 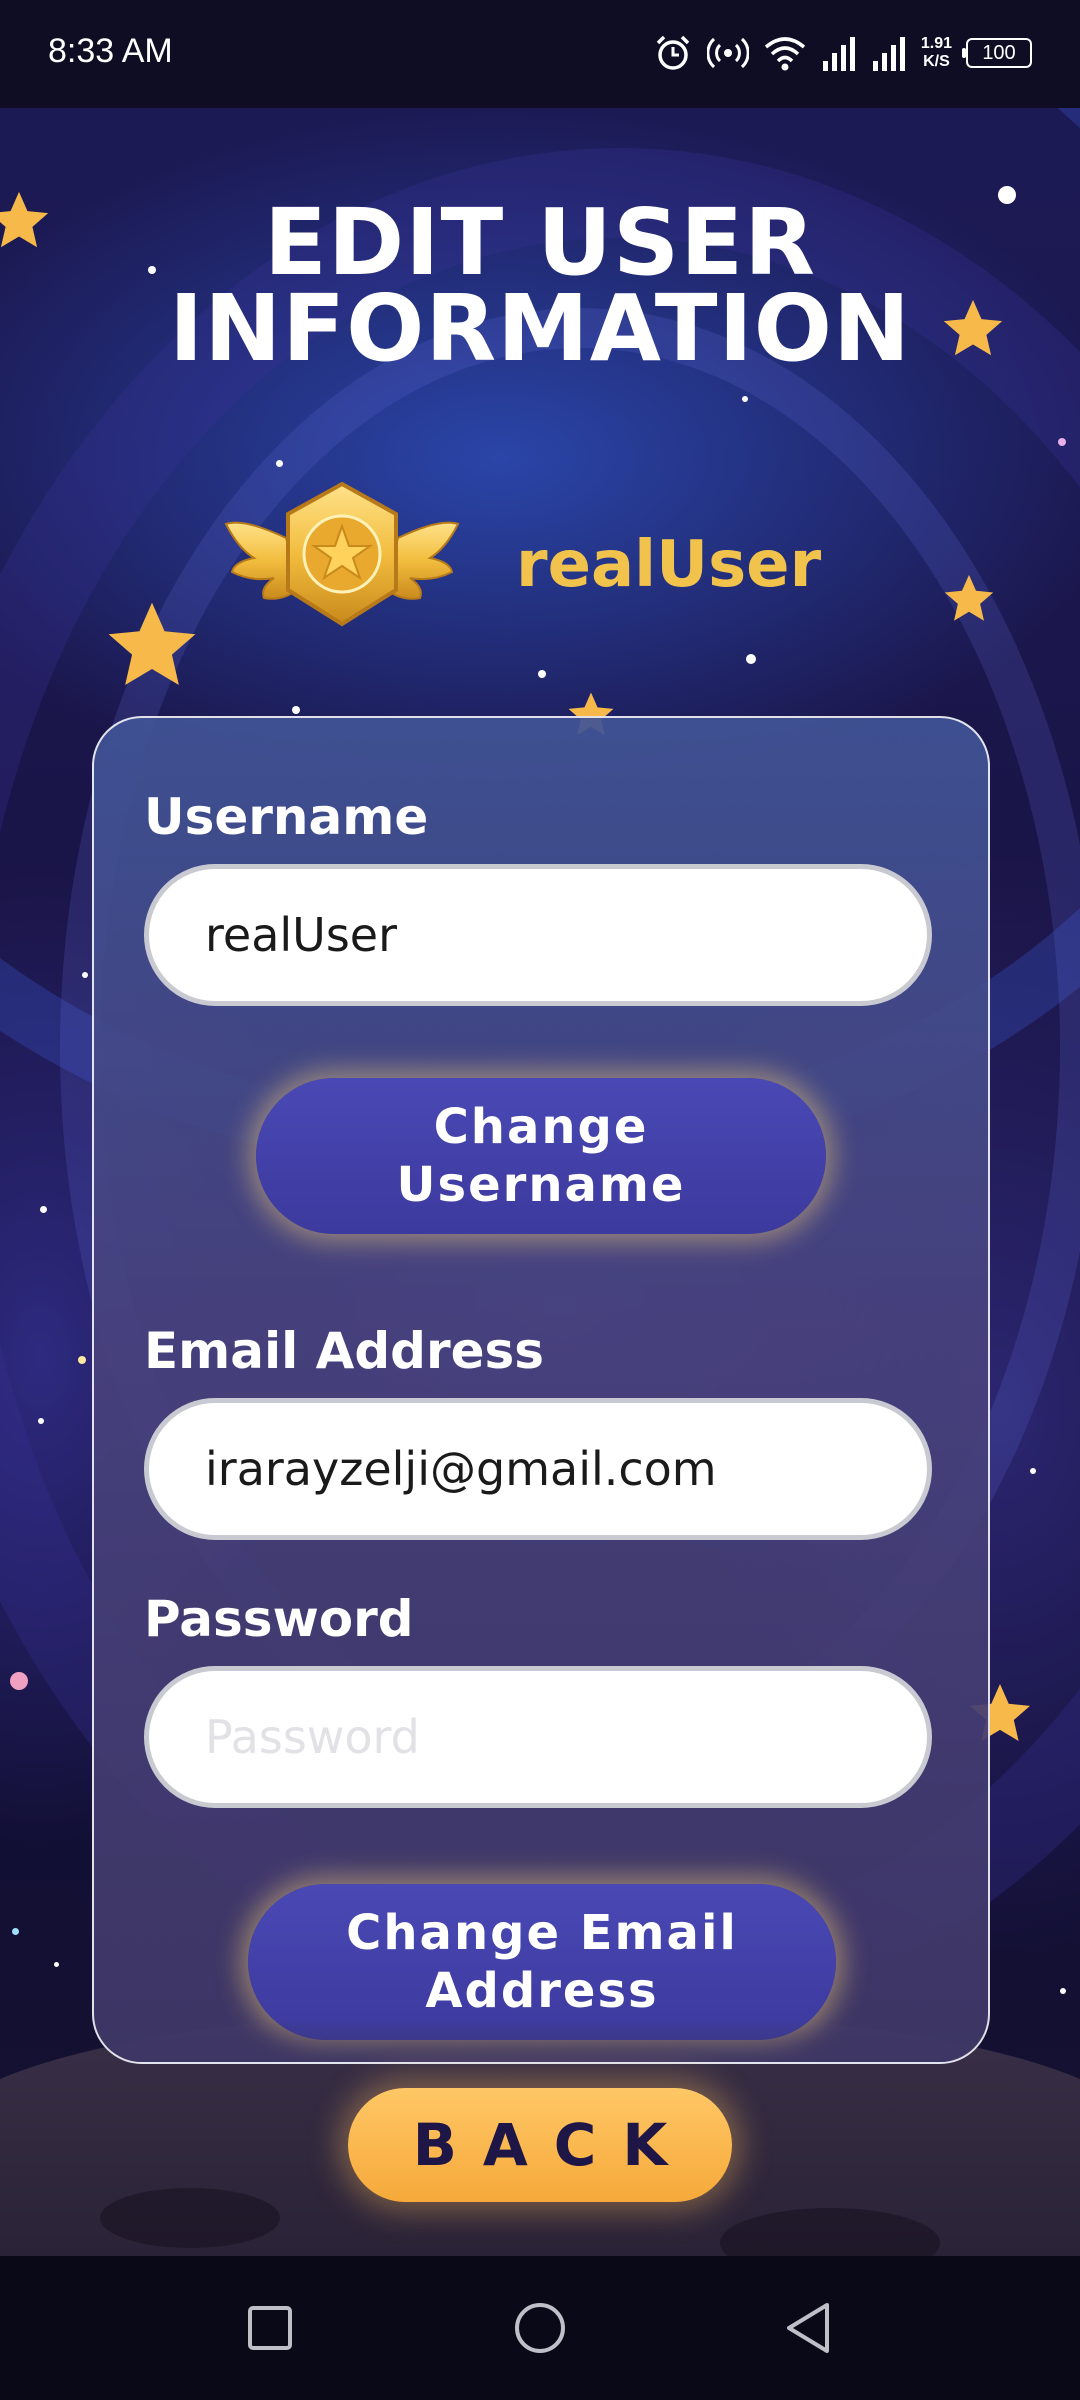 I want to click on system-nav-bar, so click(x=540, y=2328).